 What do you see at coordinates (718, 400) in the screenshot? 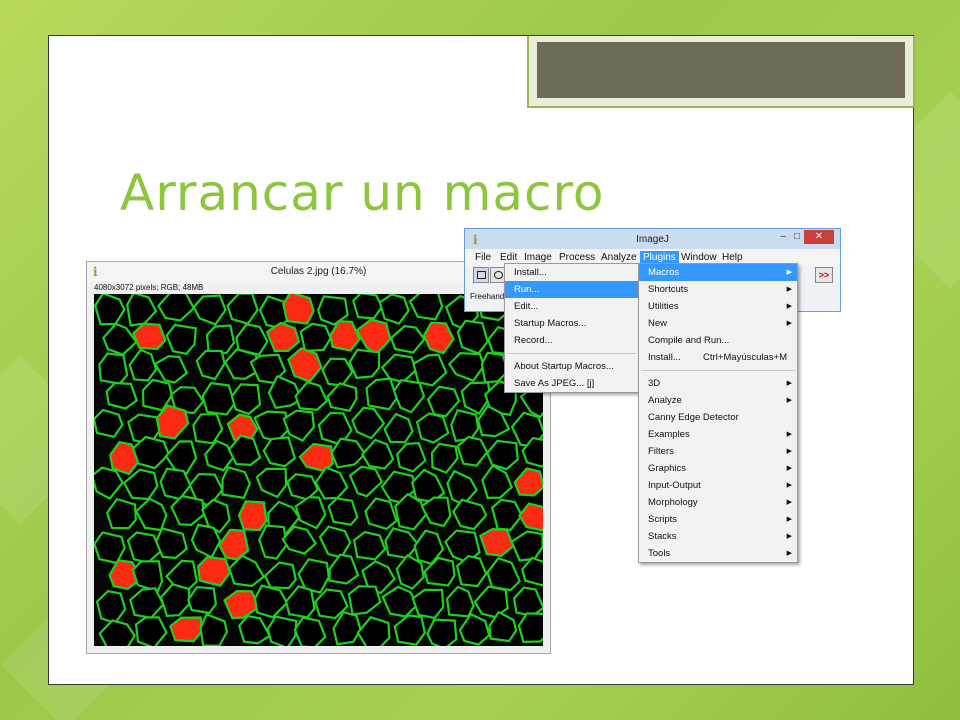
I see `plugins-menu-item: Analyze ▶` at bounding box center [718, 400].